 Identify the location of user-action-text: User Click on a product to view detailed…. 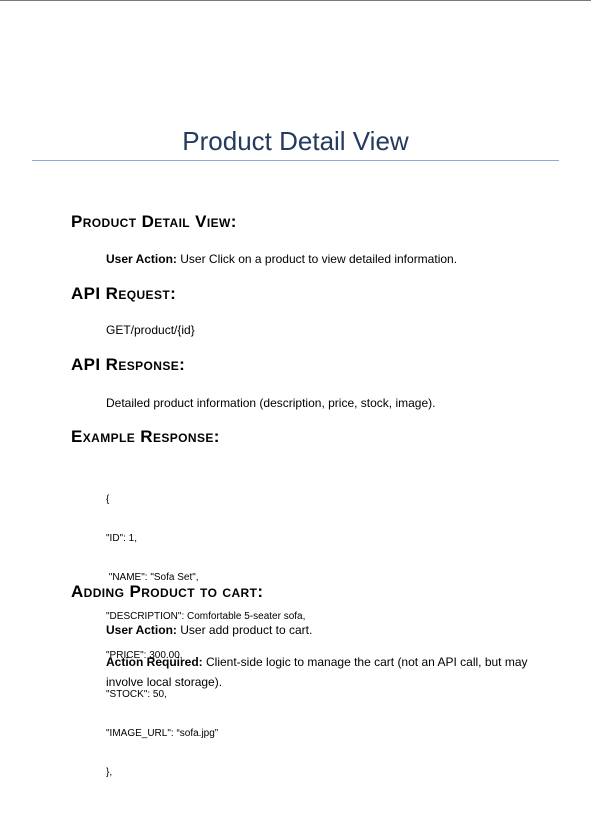
(317, 259).